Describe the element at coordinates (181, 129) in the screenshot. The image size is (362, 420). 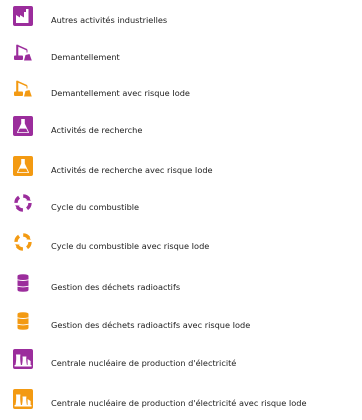
I see `legend-item: Activités de recherche` at that location.